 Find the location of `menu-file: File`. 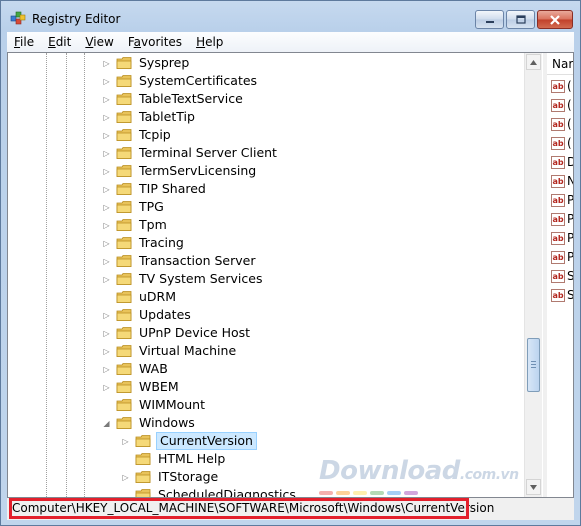

menu-file: File is located at coordinates (24, 42).